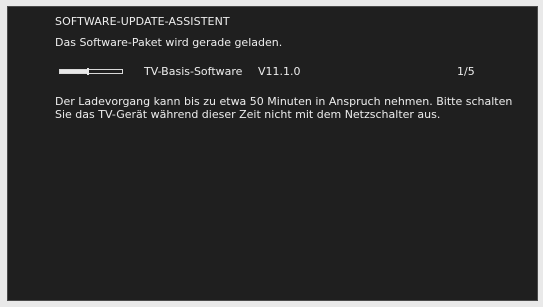 This screenshot has height=307, width=543. What do you see at coordinates (142, 21) in the screenshot?
I see `page-title: SOFTWARE-UPDATE-ASSISTENT` at bounding box center [142, 21].